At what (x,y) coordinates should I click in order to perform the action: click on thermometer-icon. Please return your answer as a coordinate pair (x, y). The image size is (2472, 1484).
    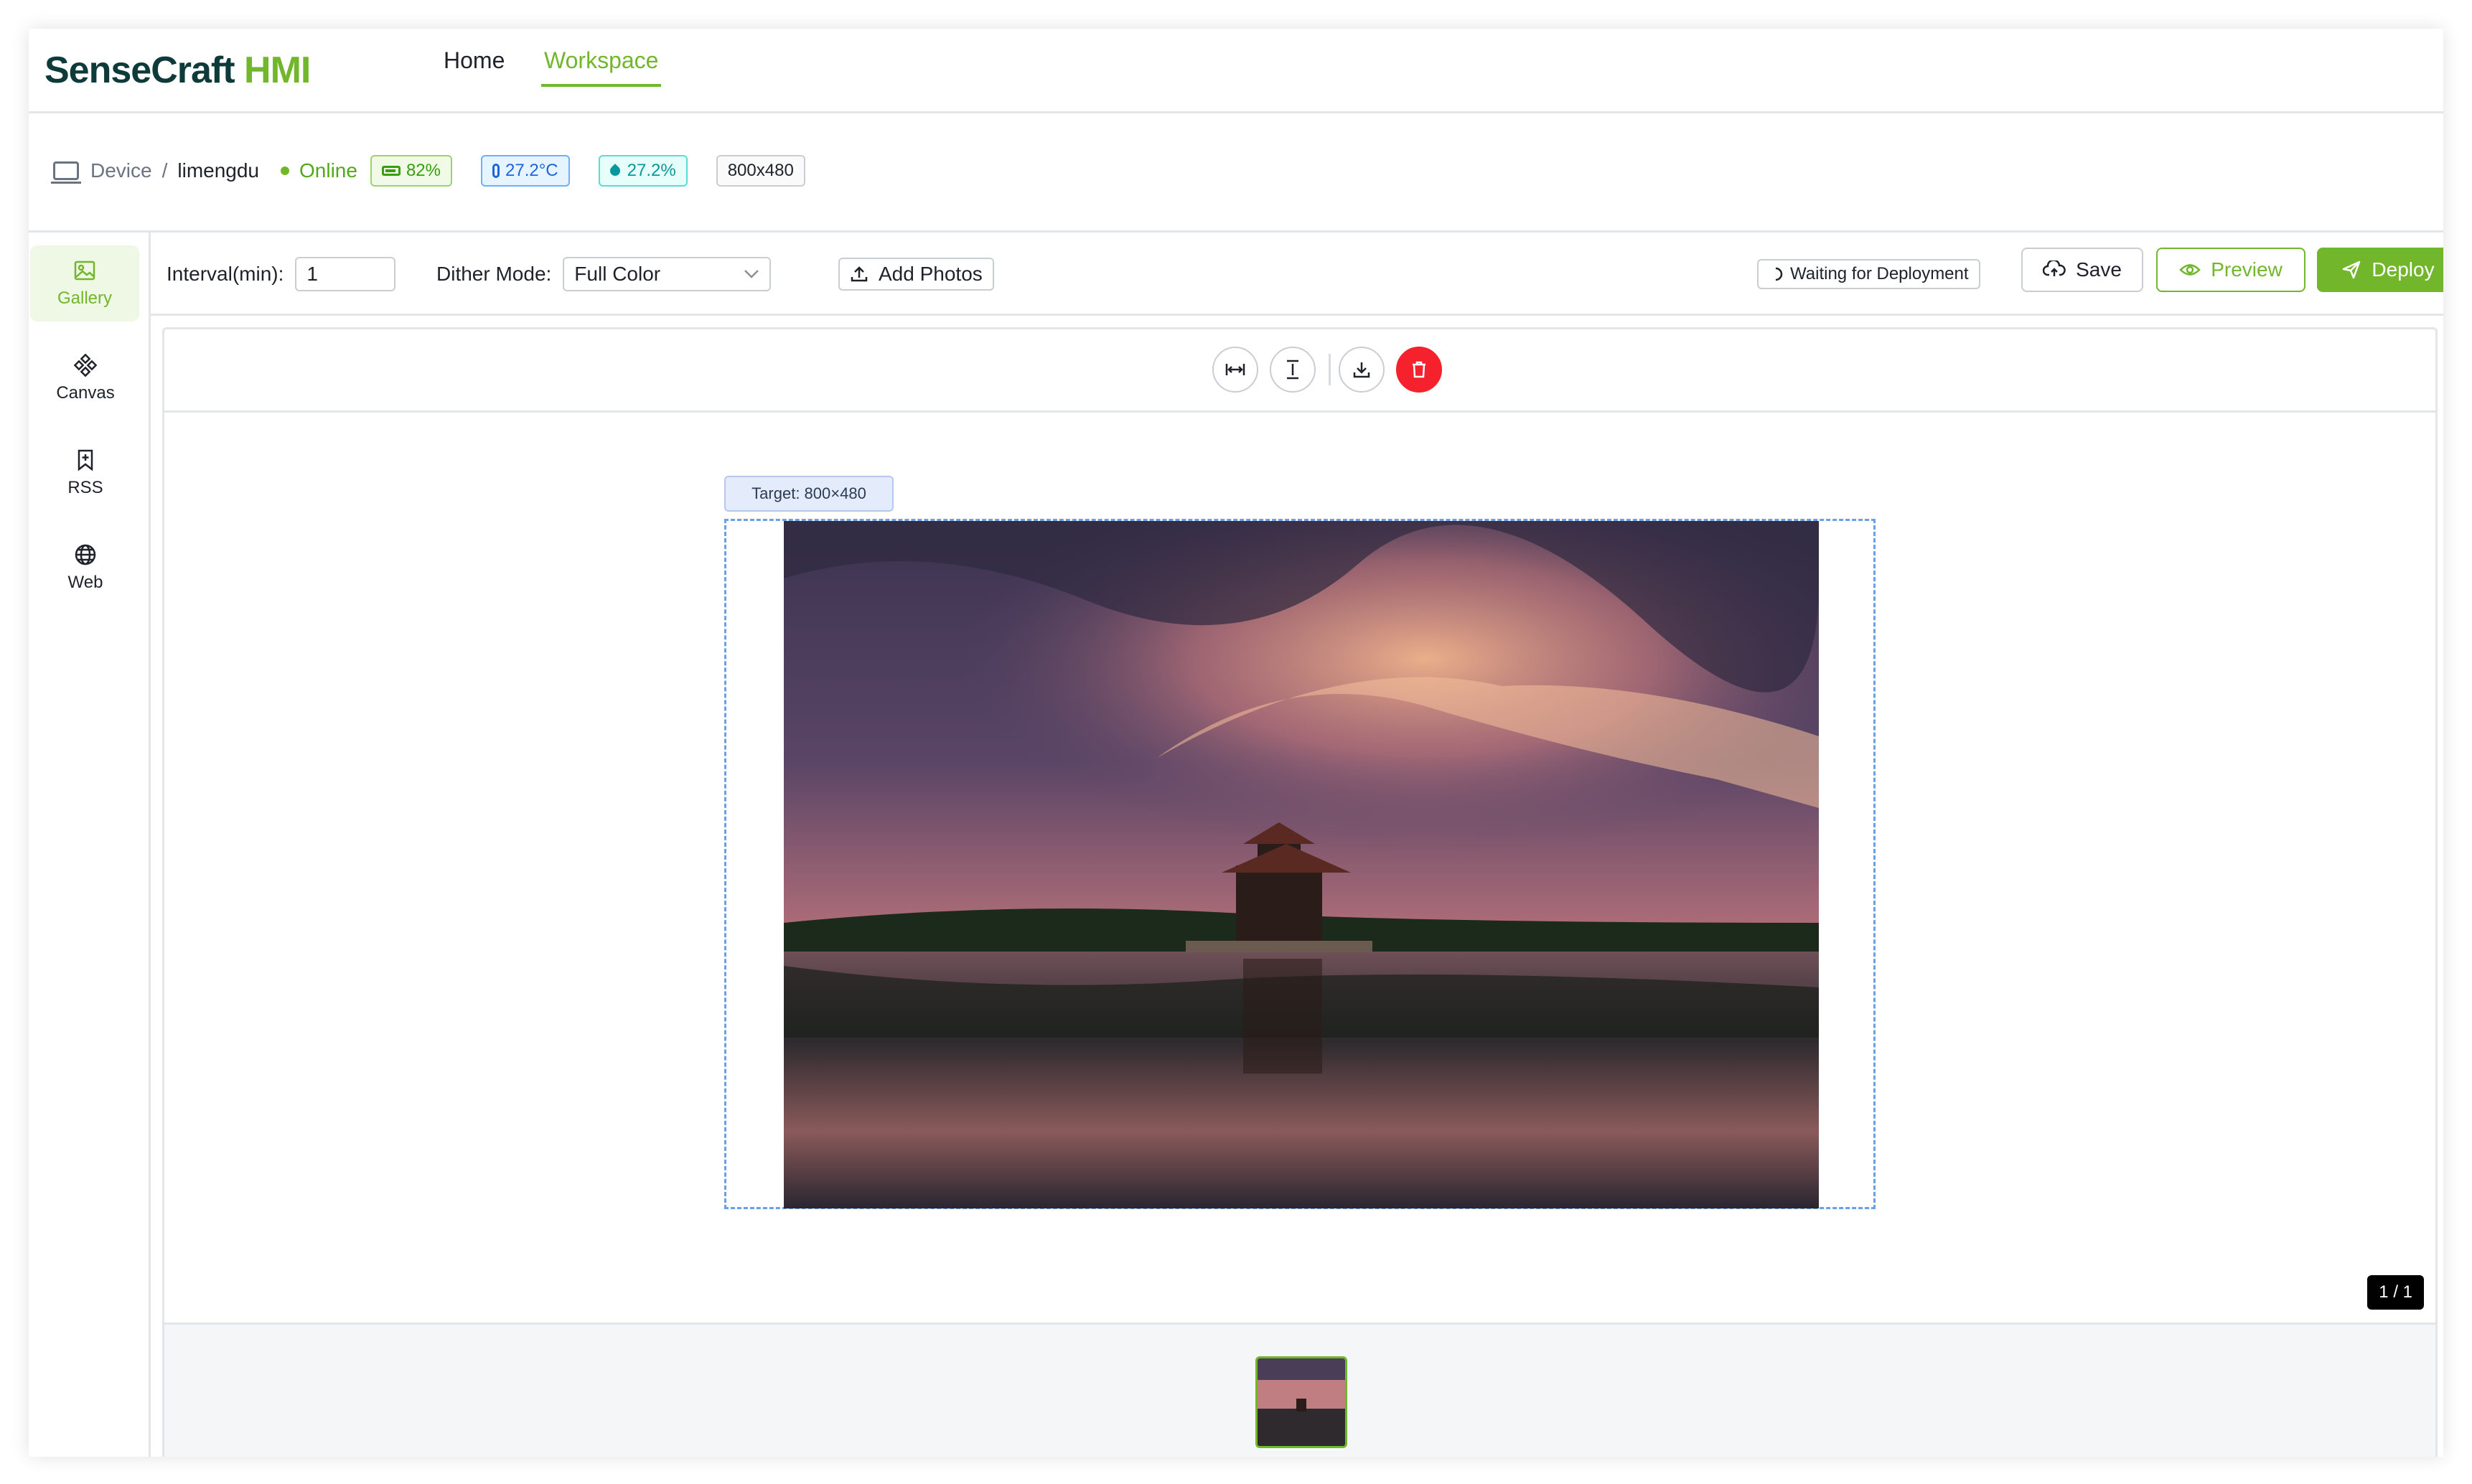
    Looking at the image, I should click on (496, 171).